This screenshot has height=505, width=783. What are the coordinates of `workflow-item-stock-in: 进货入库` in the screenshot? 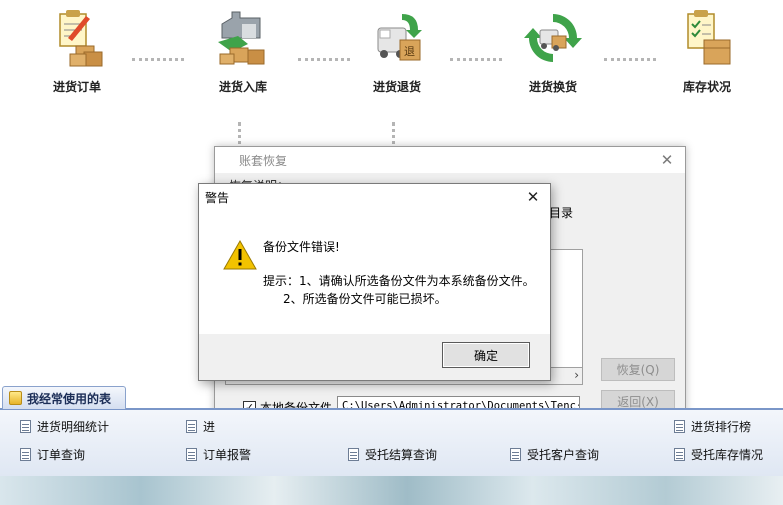 It's located at (243, 51).